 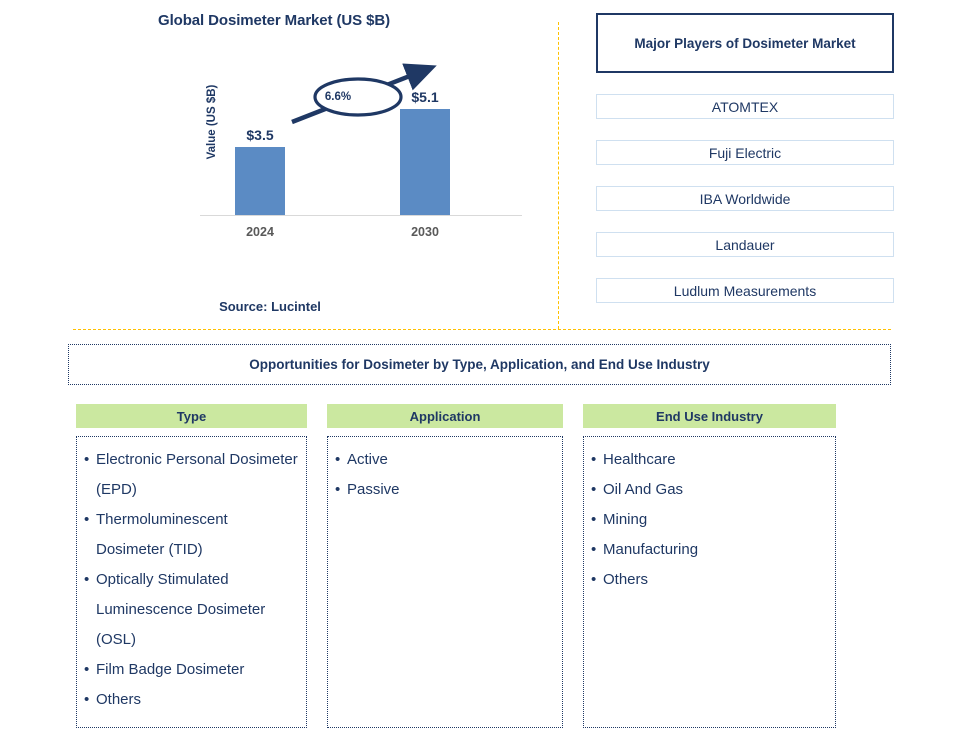 I want to click on player-name: Ludlum Measurements, so click(x=745, y=290).